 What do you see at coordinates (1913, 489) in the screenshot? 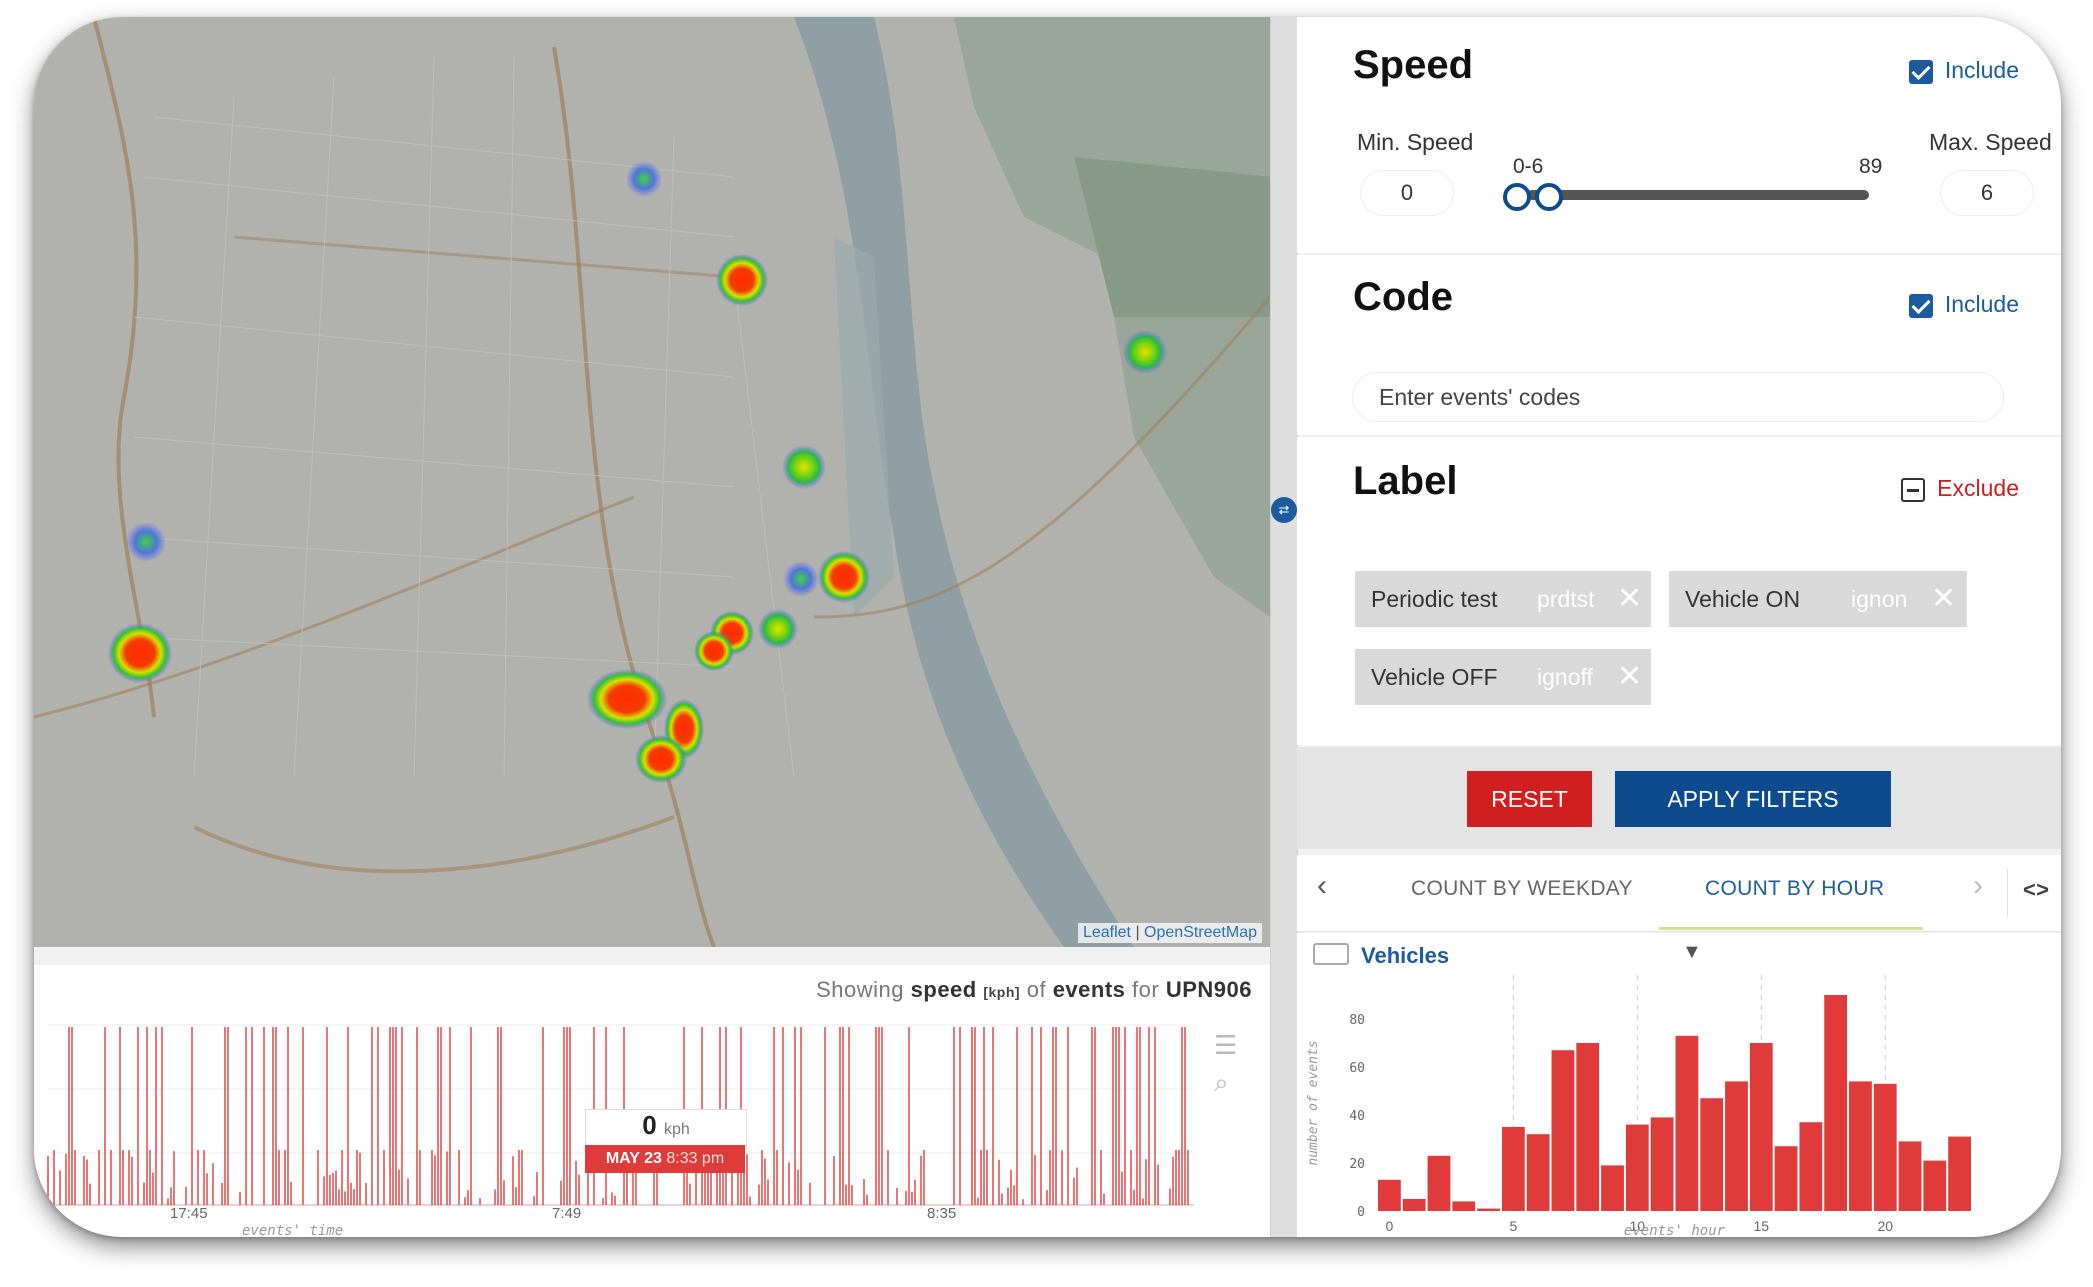
I see `label-exclude-checkbox` at bounding box center [1913, 489].